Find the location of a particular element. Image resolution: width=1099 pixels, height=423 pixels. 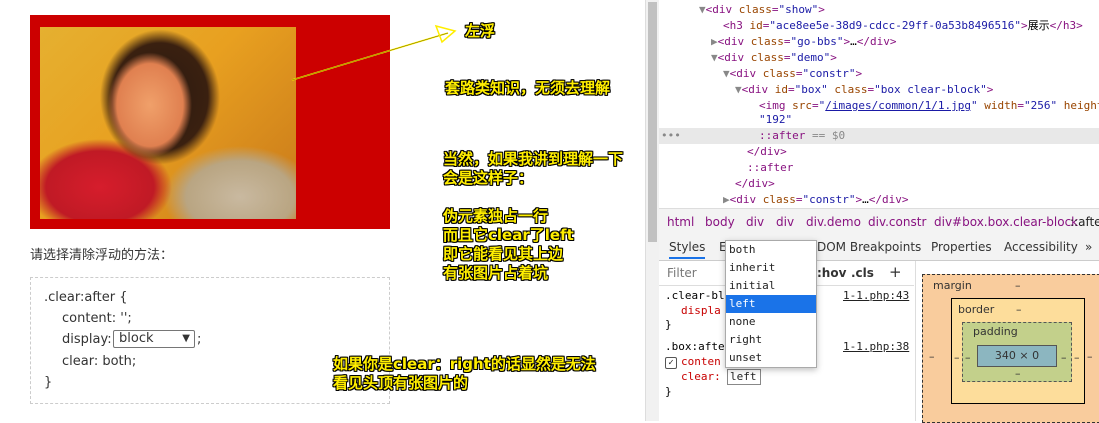

hov-toggle: :hov is located at coordinates (831, 273).